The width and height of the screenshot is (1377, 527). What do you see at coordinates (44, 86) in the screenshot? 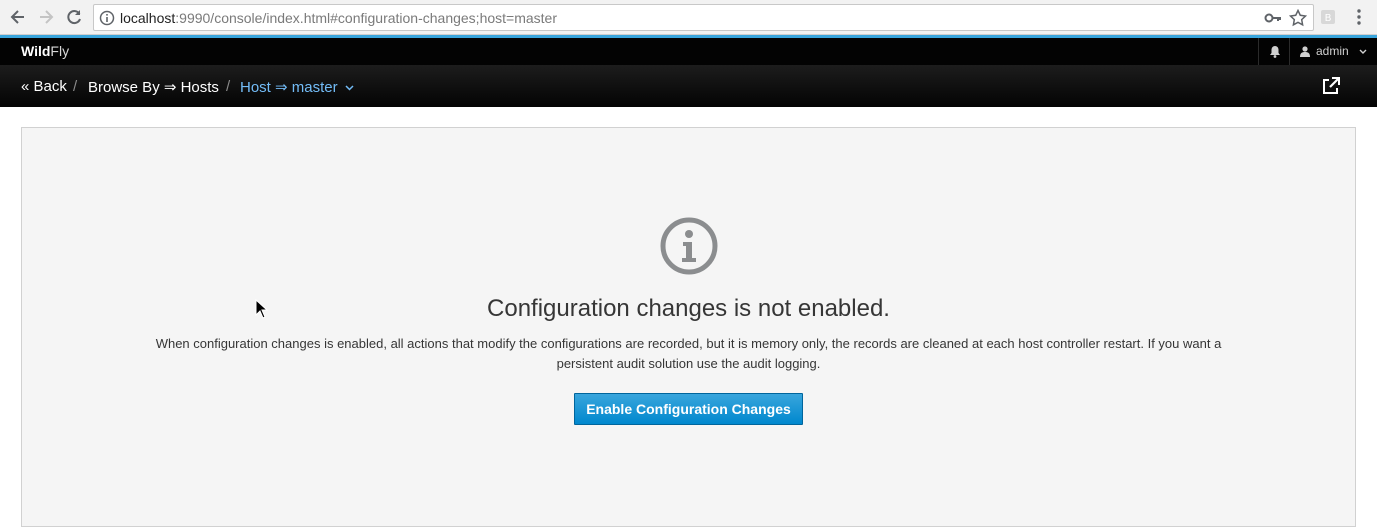
I see `back-link: « Back` at bounding box center [44, 86].